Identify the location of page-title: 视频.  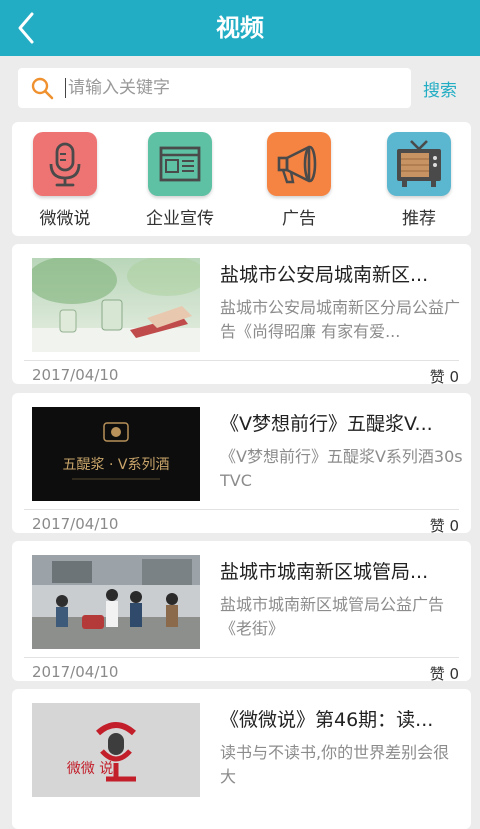
(240, 28).